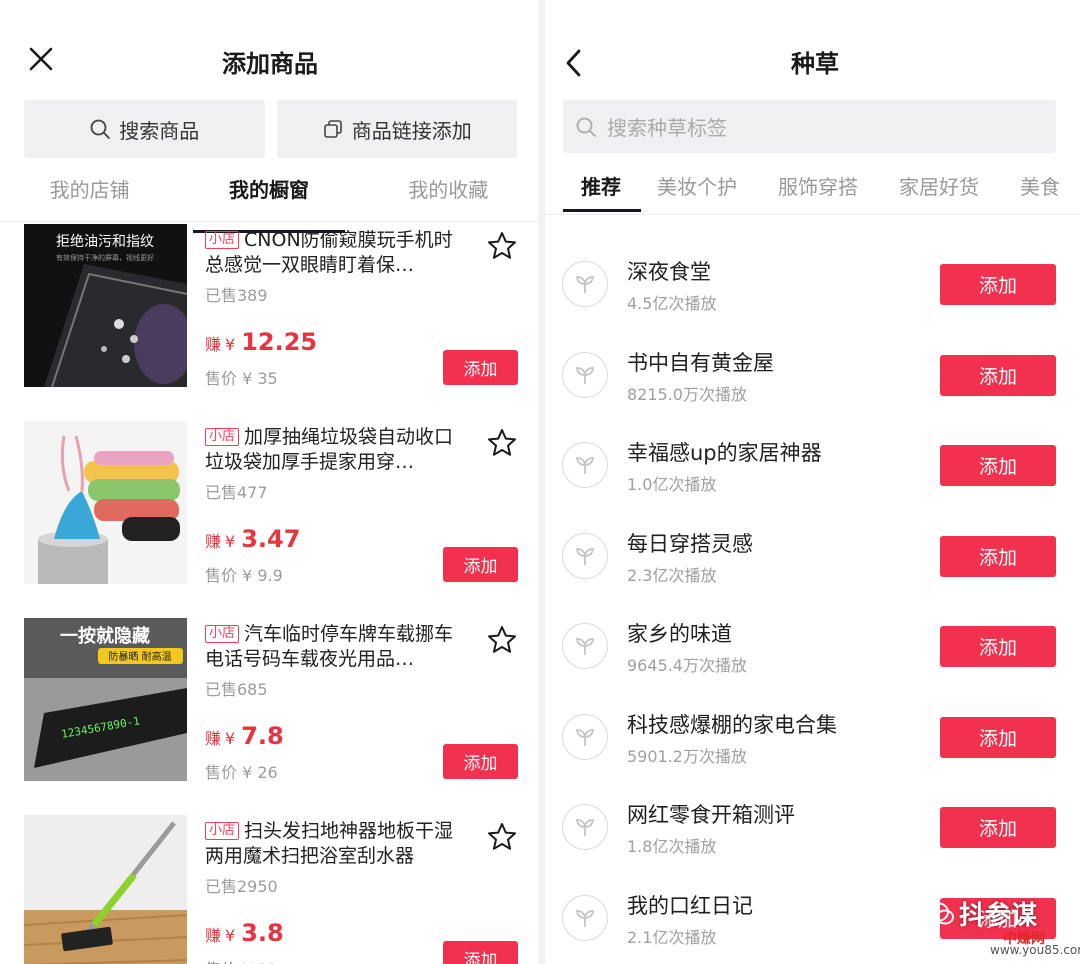 The height and width of the screenshot is (964, 1080). What do you see at coordinates (105, 699) in the screenshot?
I see `product-thumbnail: 一按就隐藏 防暴晒 耐高温 1234567890-1` at bounding box center [105, 699].